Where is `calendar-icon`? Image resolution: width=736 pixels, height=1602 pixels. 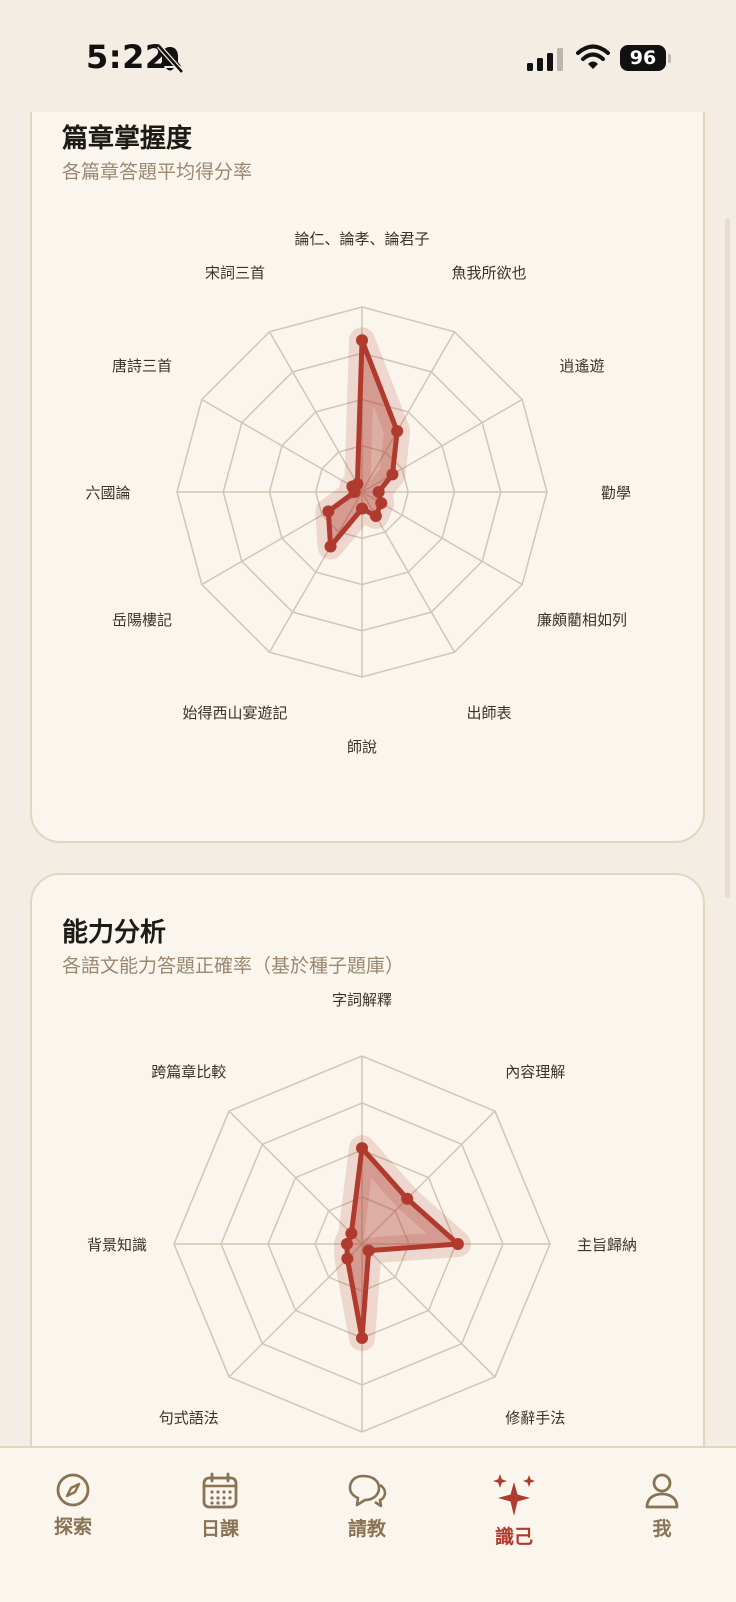
calendar-icon is located at coordinates (220, 1490).